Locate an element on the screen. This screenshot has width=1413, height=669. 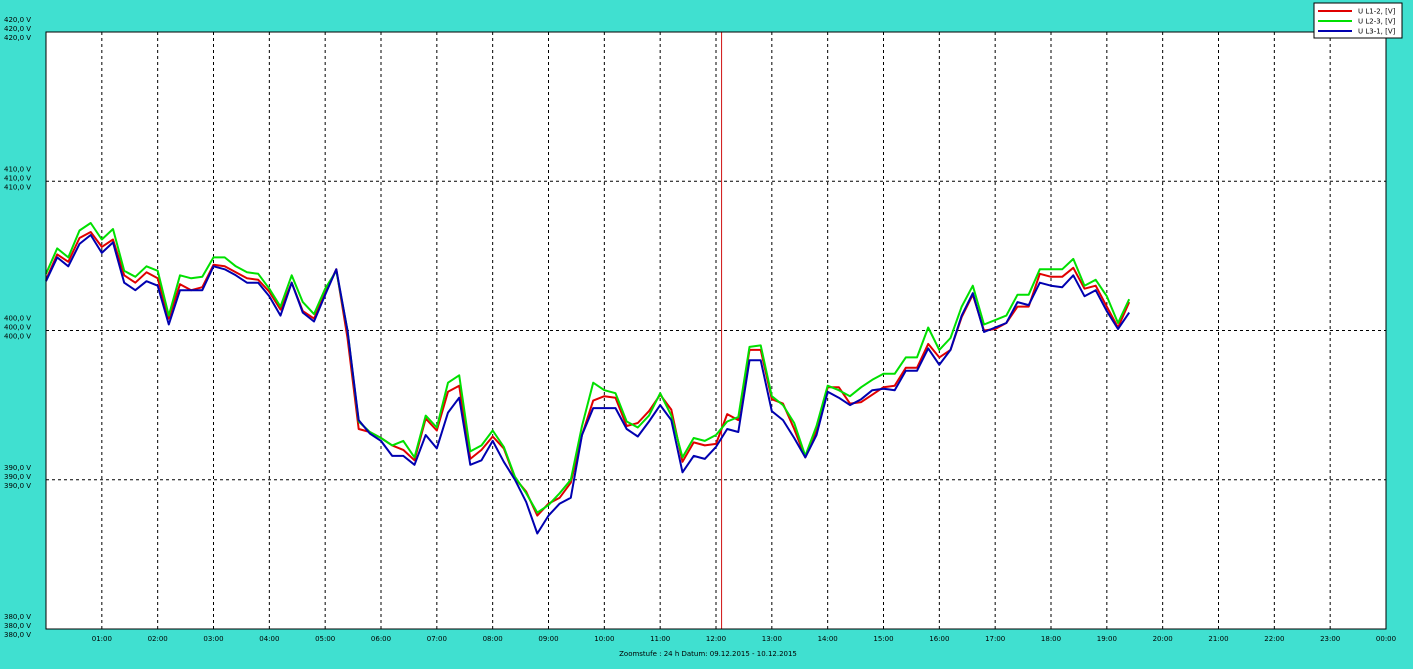
legend-label: U L2-3, [V] is located at coordinates (1377, 22).